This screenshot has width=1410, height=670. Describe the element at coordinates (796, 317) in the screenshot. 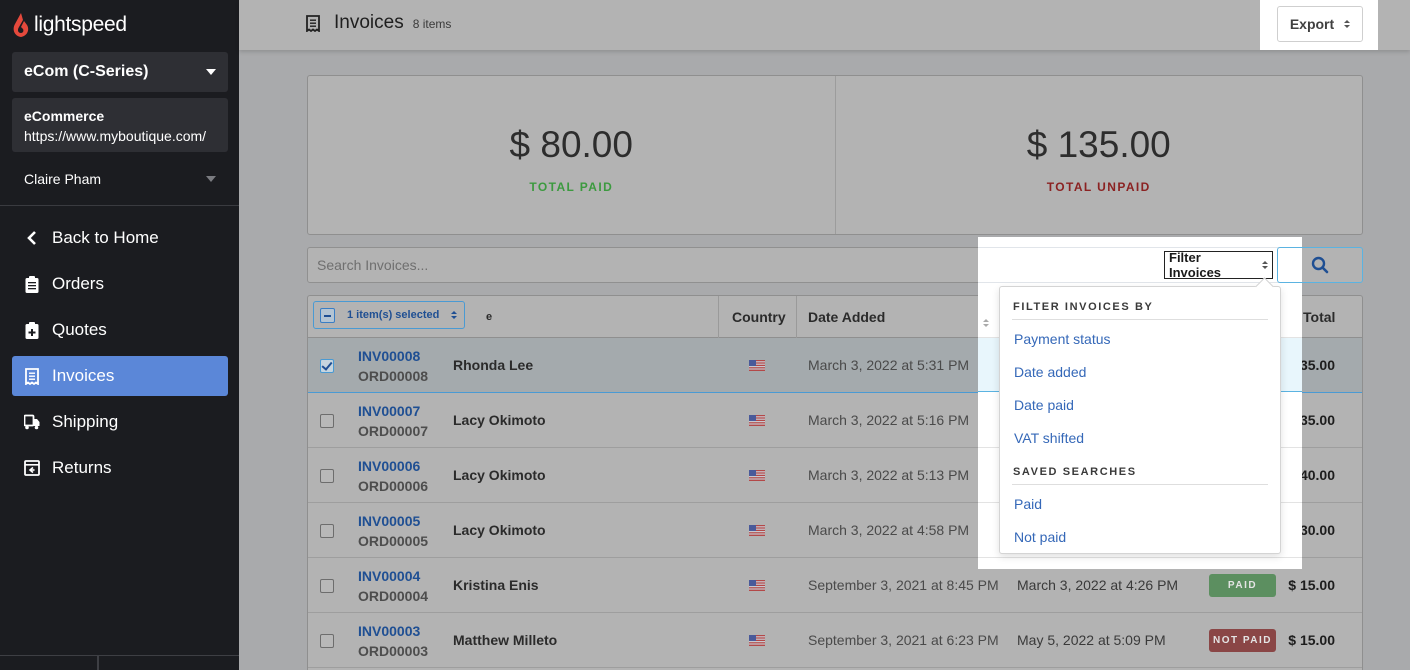

I see `column-divider` at that location.